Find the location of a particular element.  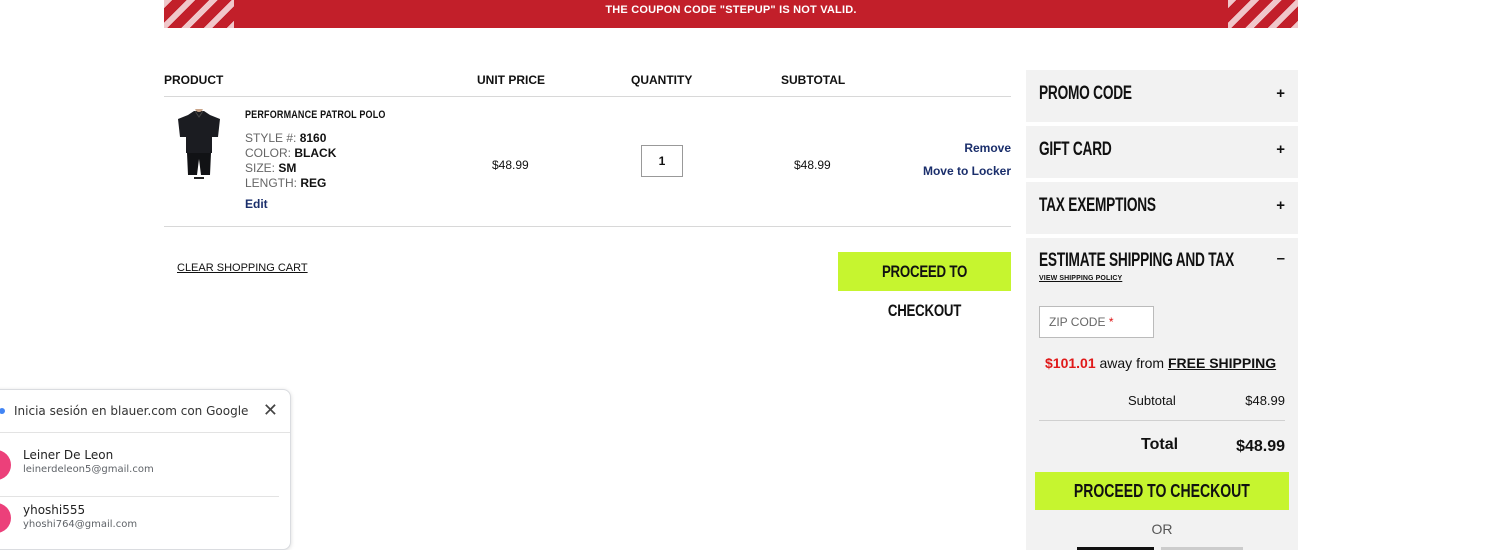

product-style: STYLE #: 8160 is located at coordinates (285, 138).